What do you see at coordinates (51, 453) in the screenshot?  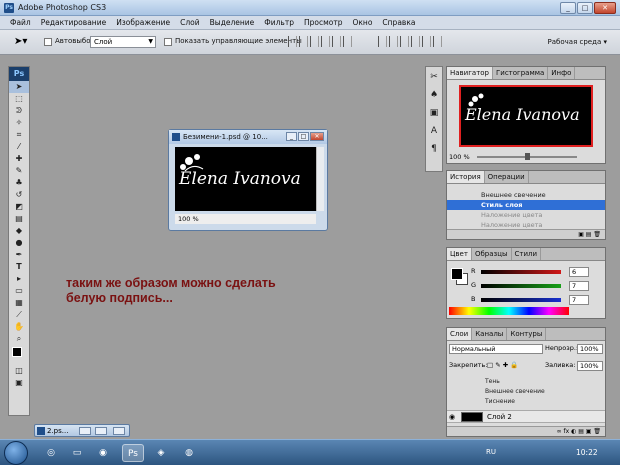 I see `browser-quicklaunch-icon: ◎` at bounding box center [51, 453].